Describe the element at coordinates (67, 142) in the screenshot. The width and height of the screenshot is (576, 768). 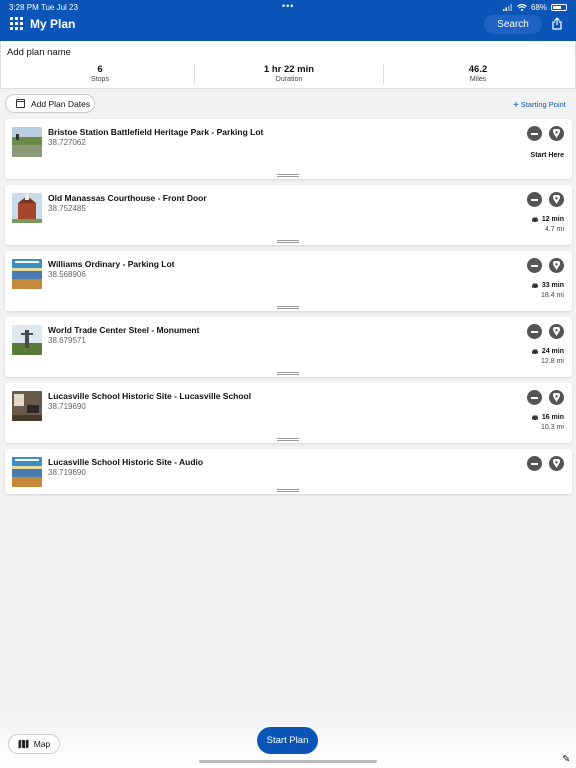
I see `stop-coordinate: 38.727062` at that location.